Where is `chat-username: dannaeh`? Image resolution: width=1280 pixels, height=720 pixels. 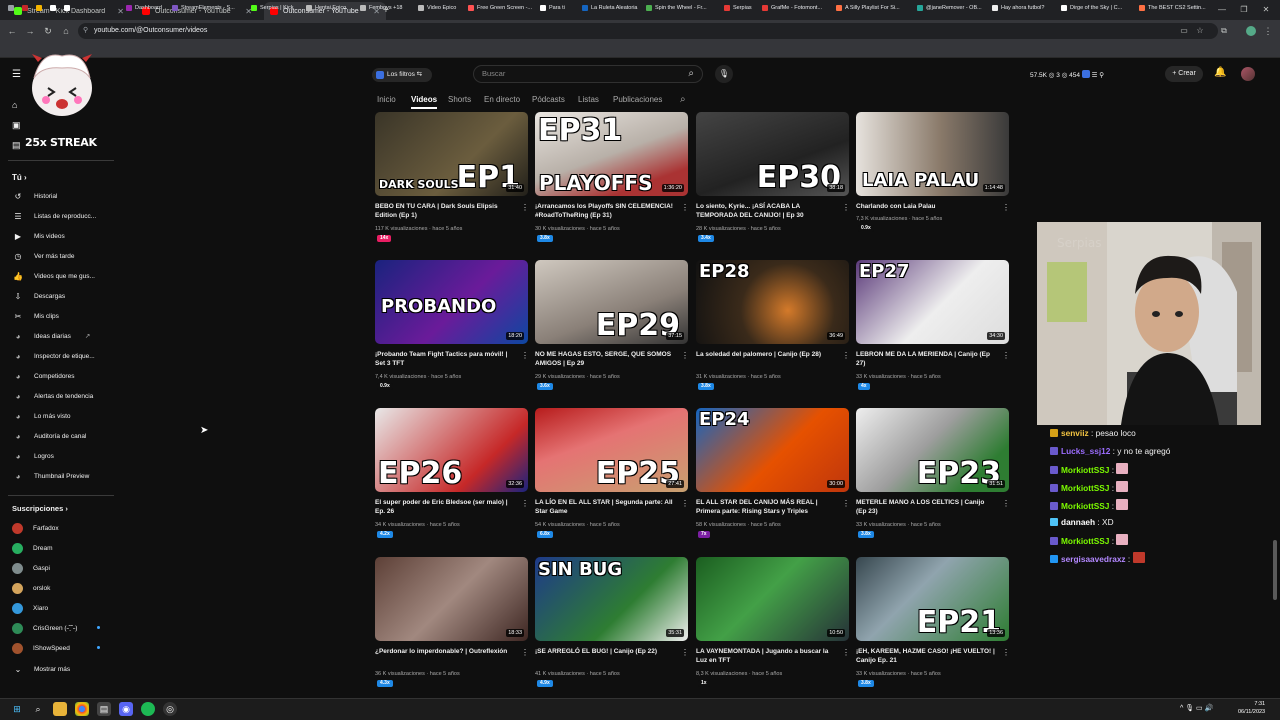
chat-username: dannaeh is located at coordinates (1078, 522).